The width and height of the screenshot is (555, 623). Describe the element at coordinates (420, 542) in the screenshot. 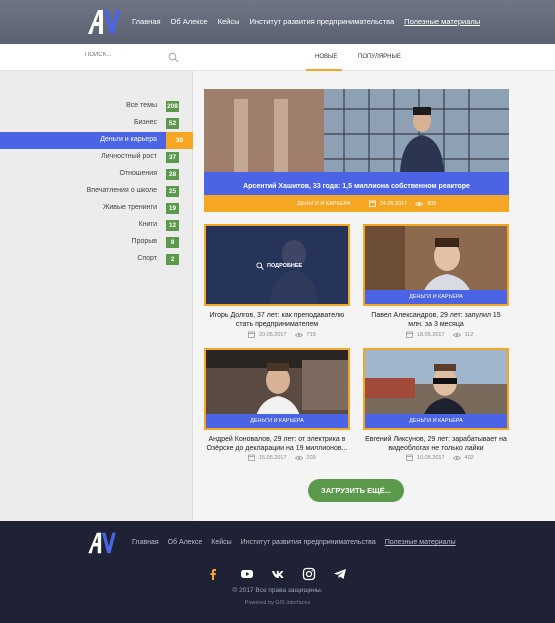

I see `footer-nav-materials: Полезные материалы` at that location.